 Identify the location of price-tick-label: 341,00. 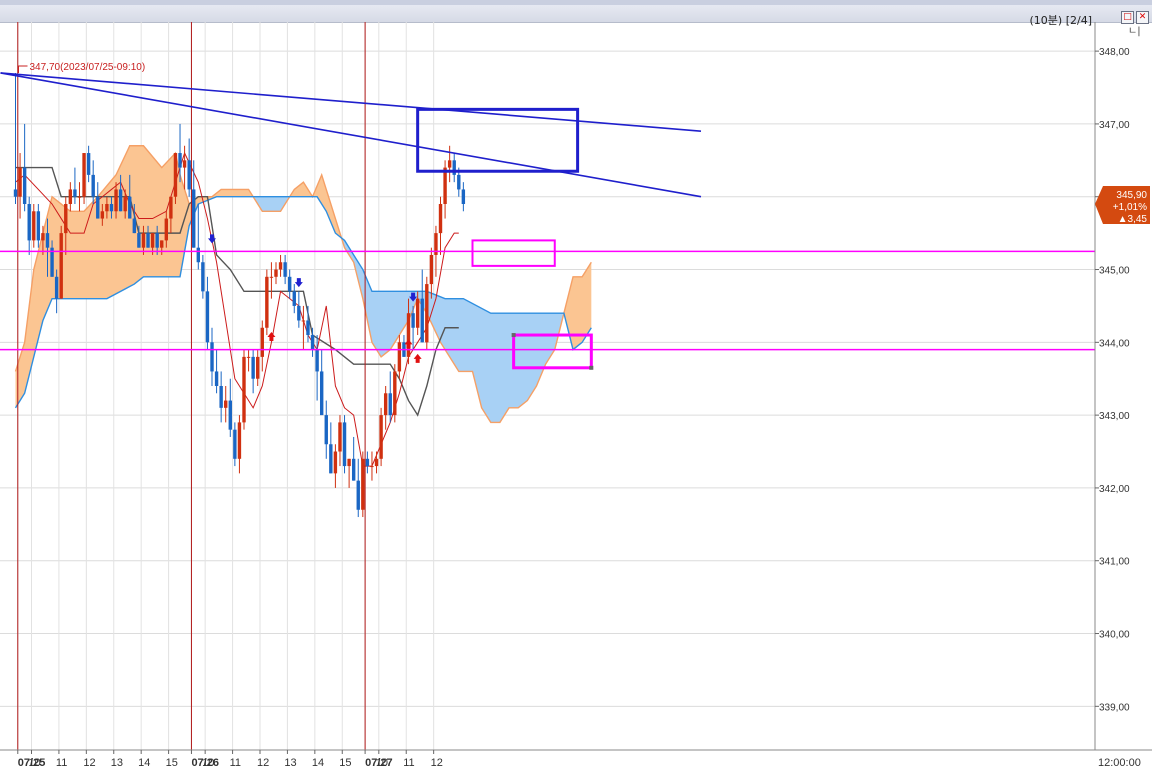
(1114, 562).